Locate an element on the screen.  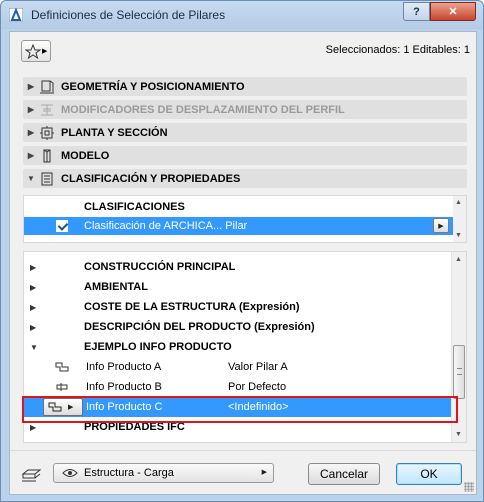
ok-button: OK is located at coordinates (429, 474).